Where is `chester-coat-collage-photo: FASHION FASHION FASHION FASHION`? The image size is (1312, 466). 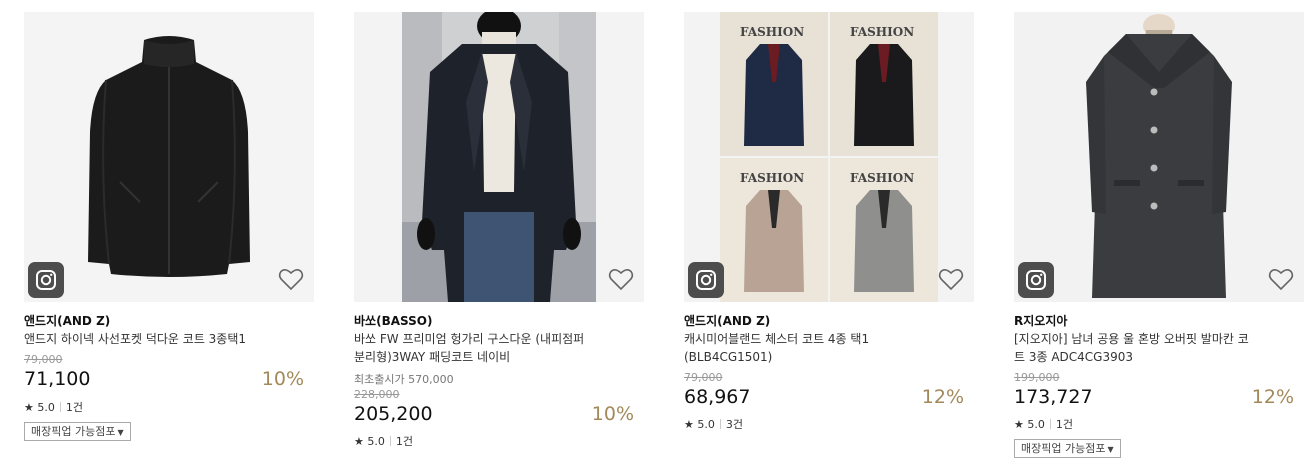
chester-coat-collage-photo: FASHION FASHION FASHION FASHION is located at coordinates (829, 157).